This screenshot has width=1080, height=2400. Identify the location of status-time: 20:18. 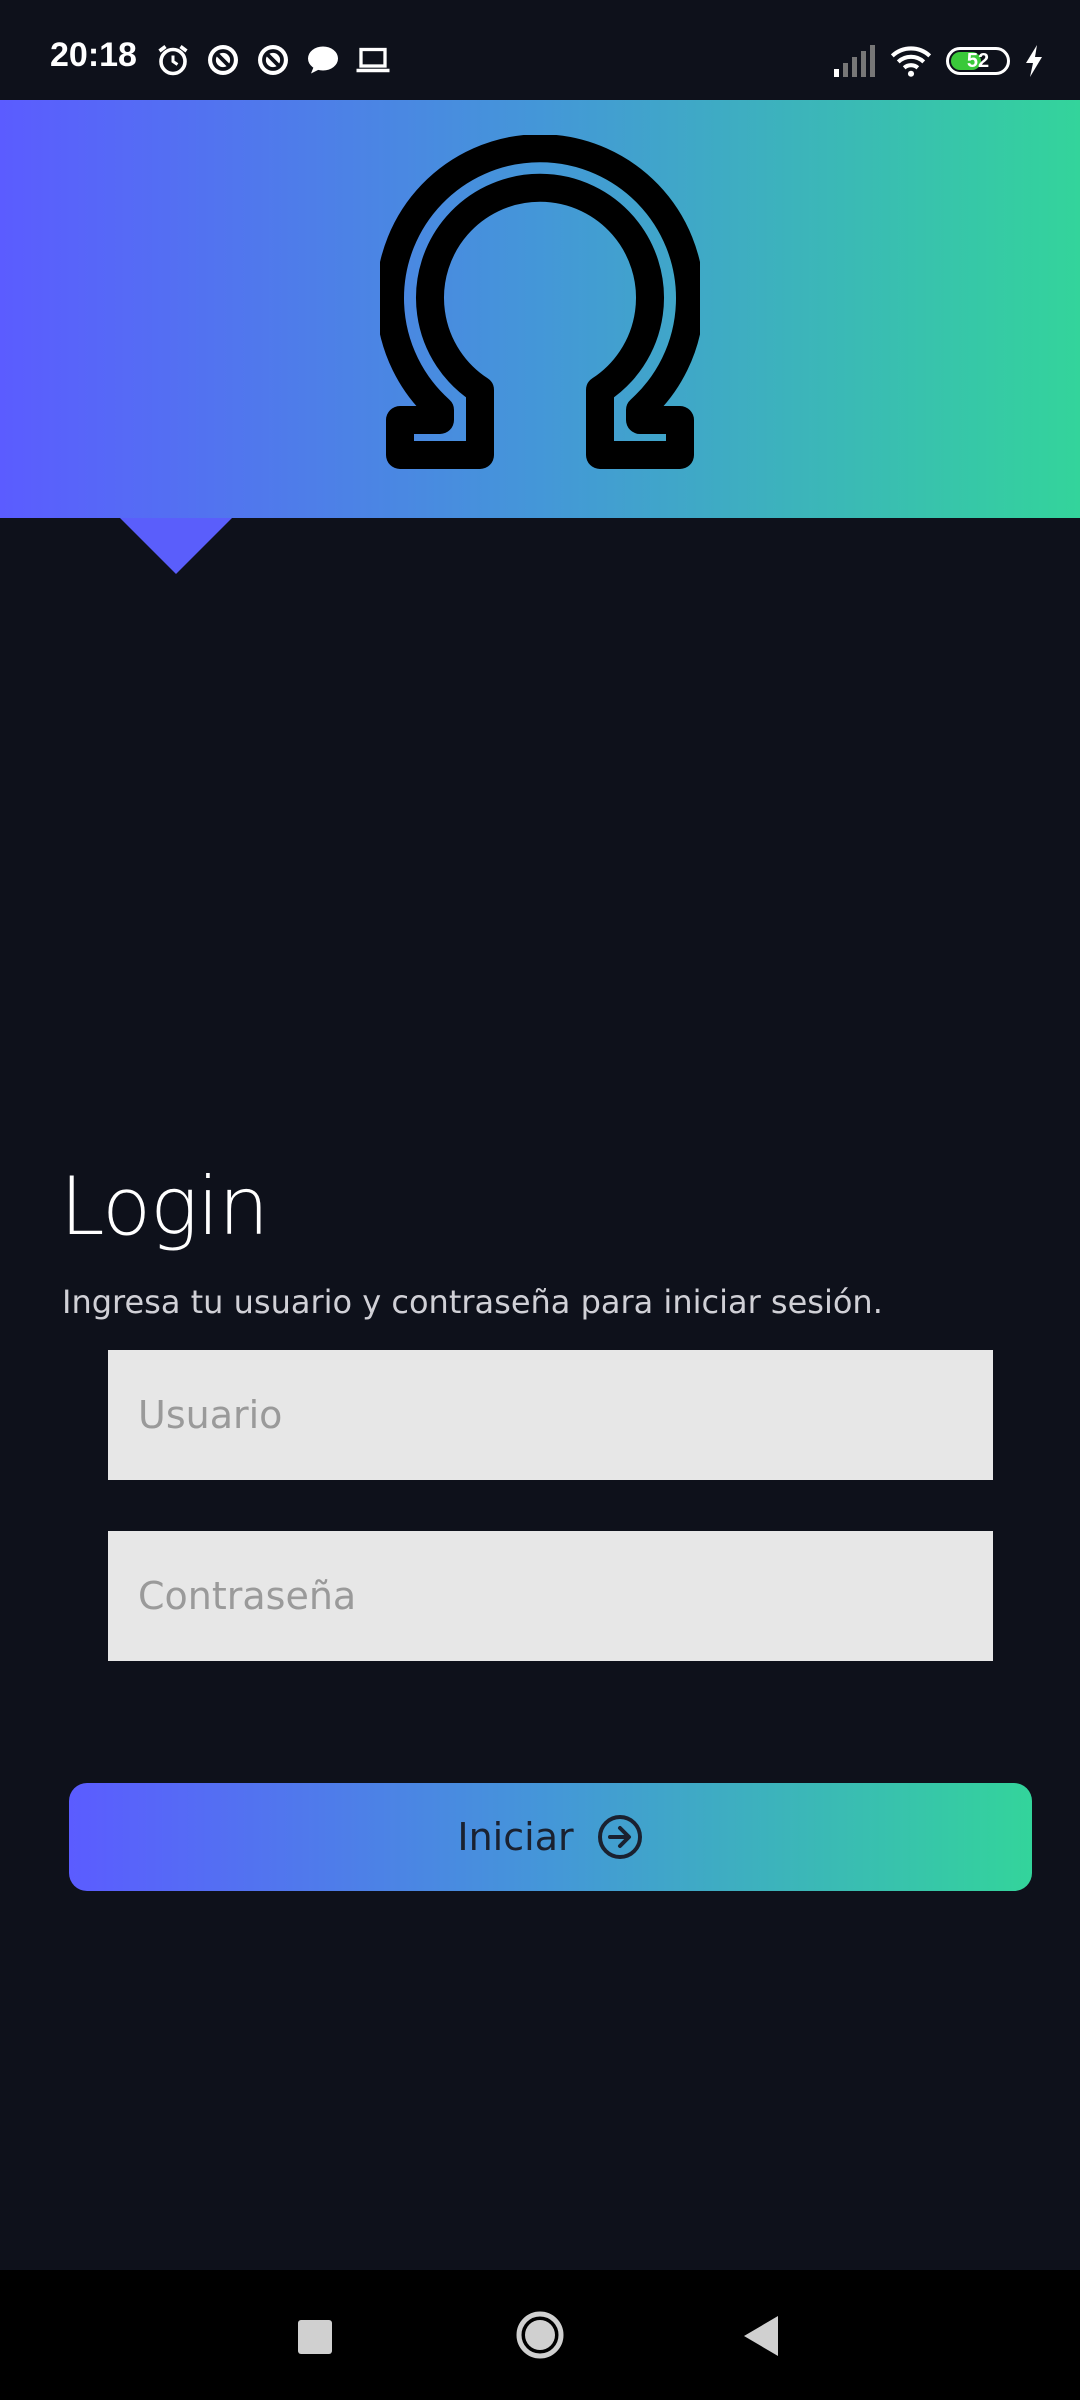
(93, 55).